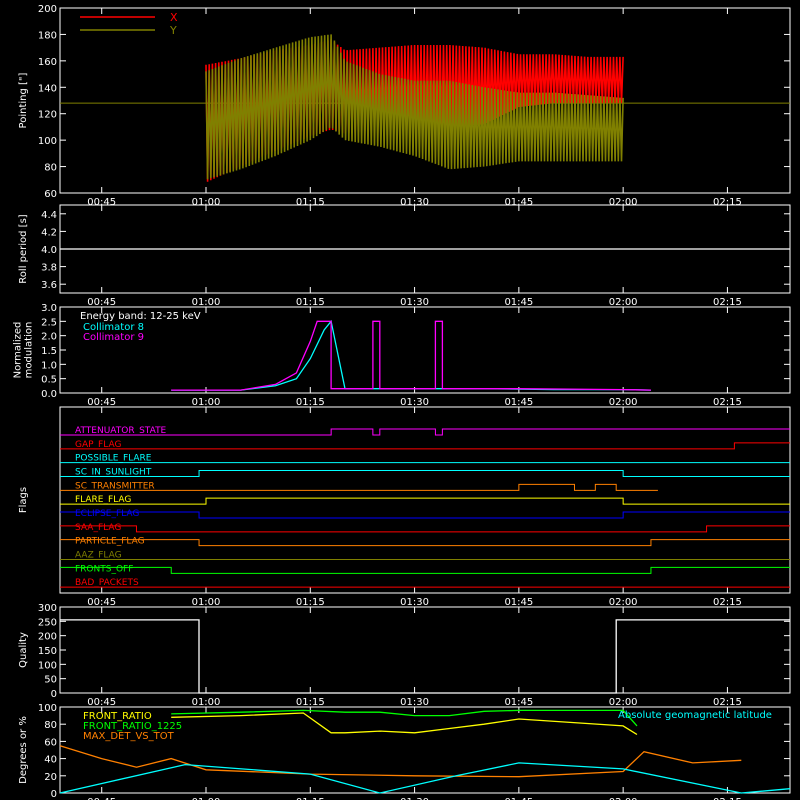 The width and height of the screenshot is (800, 800). What do you see at coordinates (49, 322) in the screenshot?
I see `y-tick-label: 2.5` at bounding box center [49, 322].